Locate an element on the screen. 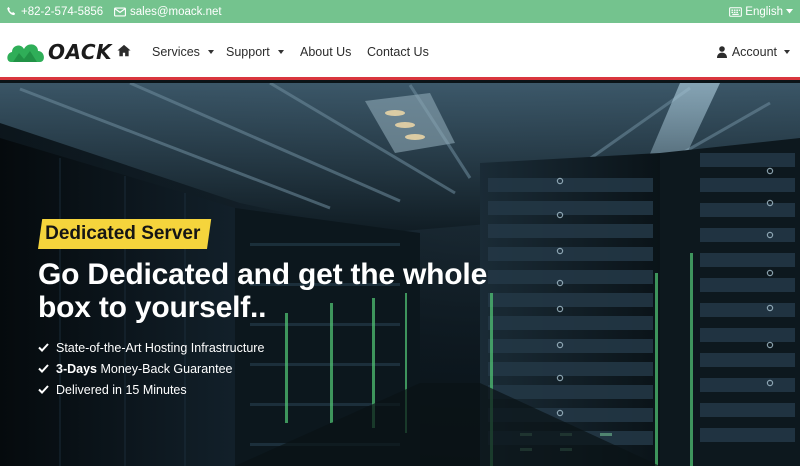  site-logo: OACK is located at coordinates (59, 52).